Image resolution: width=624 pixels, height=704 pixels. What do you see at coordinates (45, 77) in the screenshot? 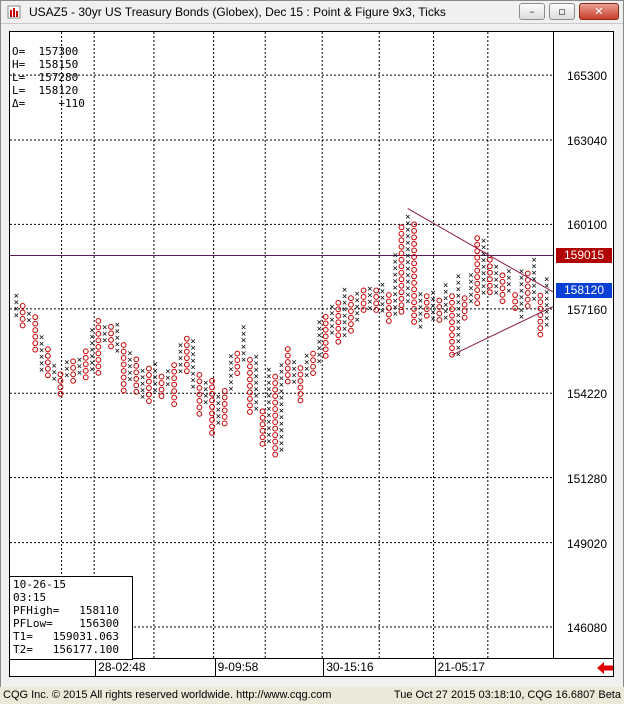
I see `low-value: L= 157280` at bounding box center [45, 77].